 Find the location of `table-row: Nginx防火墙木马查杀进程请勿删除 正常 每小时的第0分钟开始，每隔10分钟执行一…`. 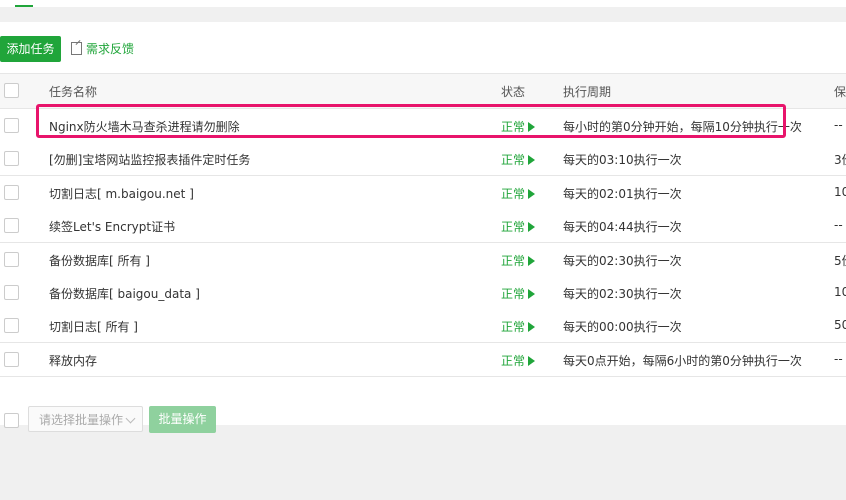

table-row: Nginx防火墙木马查杀进程请勿删除 正常 每小时的第0分钟开始，每隔10分钟执行一… is located at coordinates (423, 126).